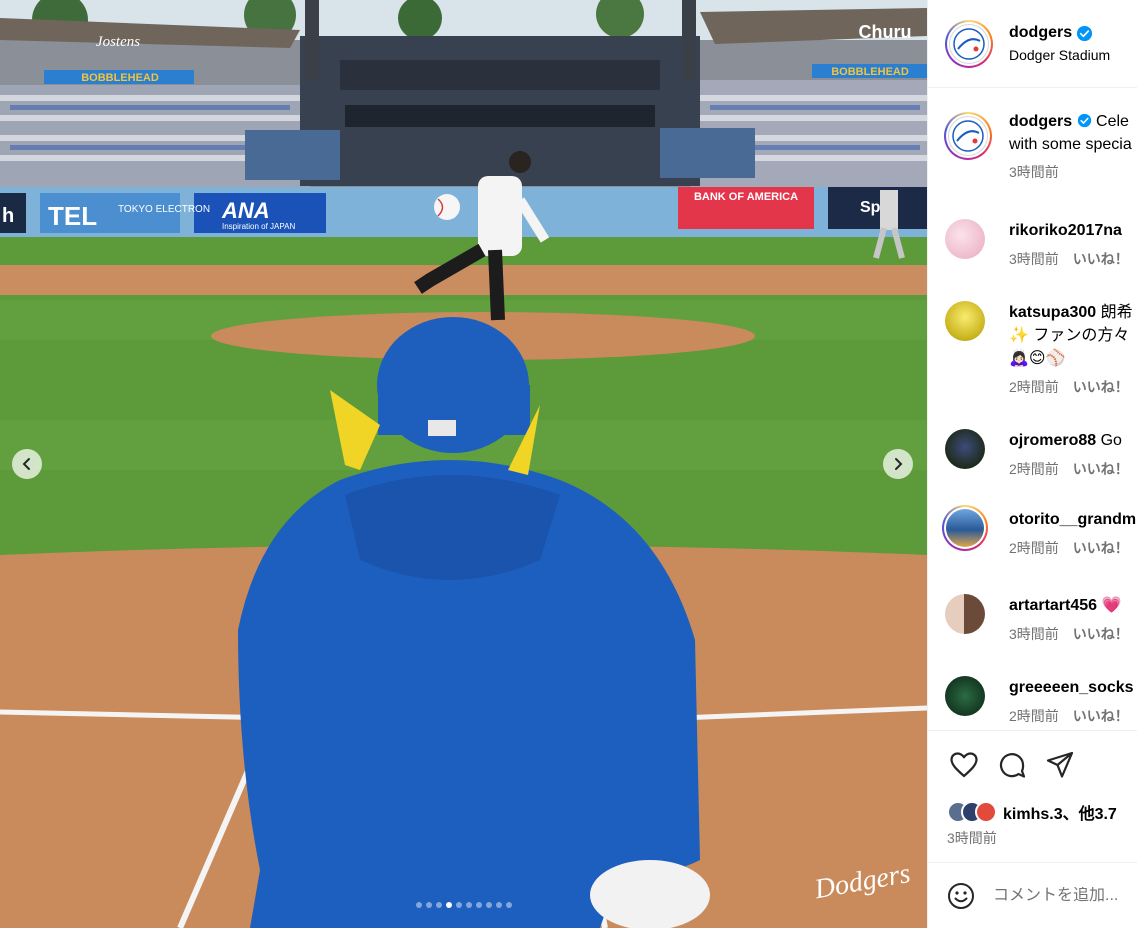 This screenshot has width=1137, height=928. I want to click on likes-summary: kimhs.3、他3.7, so click(1032, 812).